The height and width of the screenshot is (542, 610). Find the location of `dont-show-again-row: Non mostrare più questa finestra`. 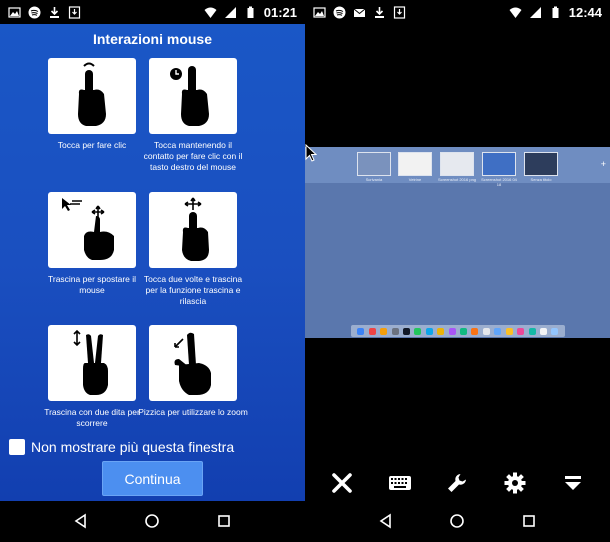

dont-show-again-row: Non mostrare più questa finestra is located at coordinates (121, 447).